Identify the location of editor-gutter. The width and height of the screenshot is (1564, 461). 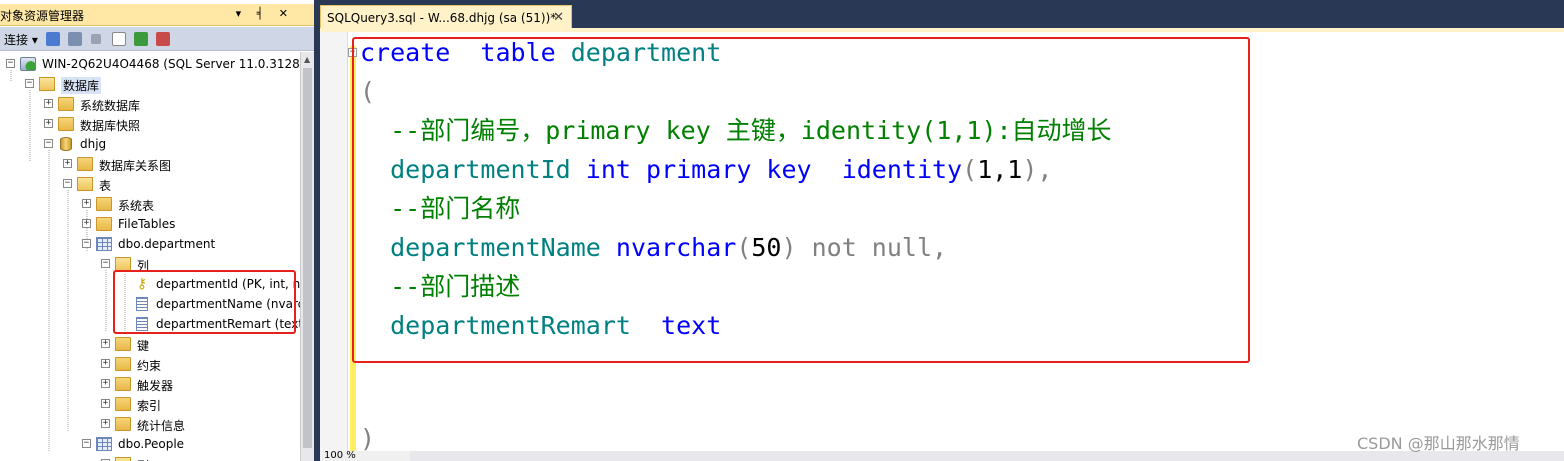
(334, 246).